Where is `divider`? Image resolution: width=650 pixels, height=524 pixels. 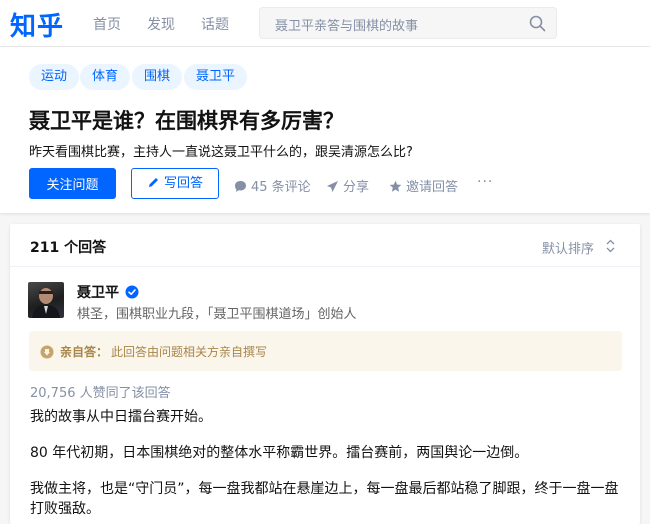
divider is located at coordinates (325, 266).